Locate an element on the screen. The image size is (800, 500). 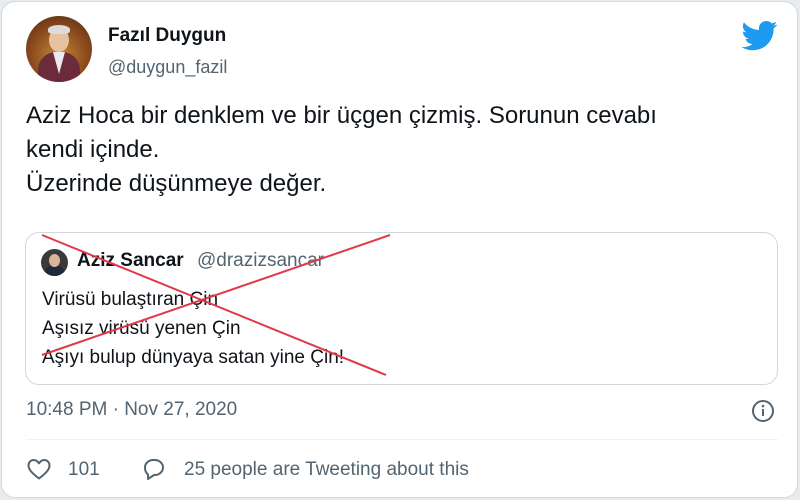
author-avatar is located at coordinates (59, 49).